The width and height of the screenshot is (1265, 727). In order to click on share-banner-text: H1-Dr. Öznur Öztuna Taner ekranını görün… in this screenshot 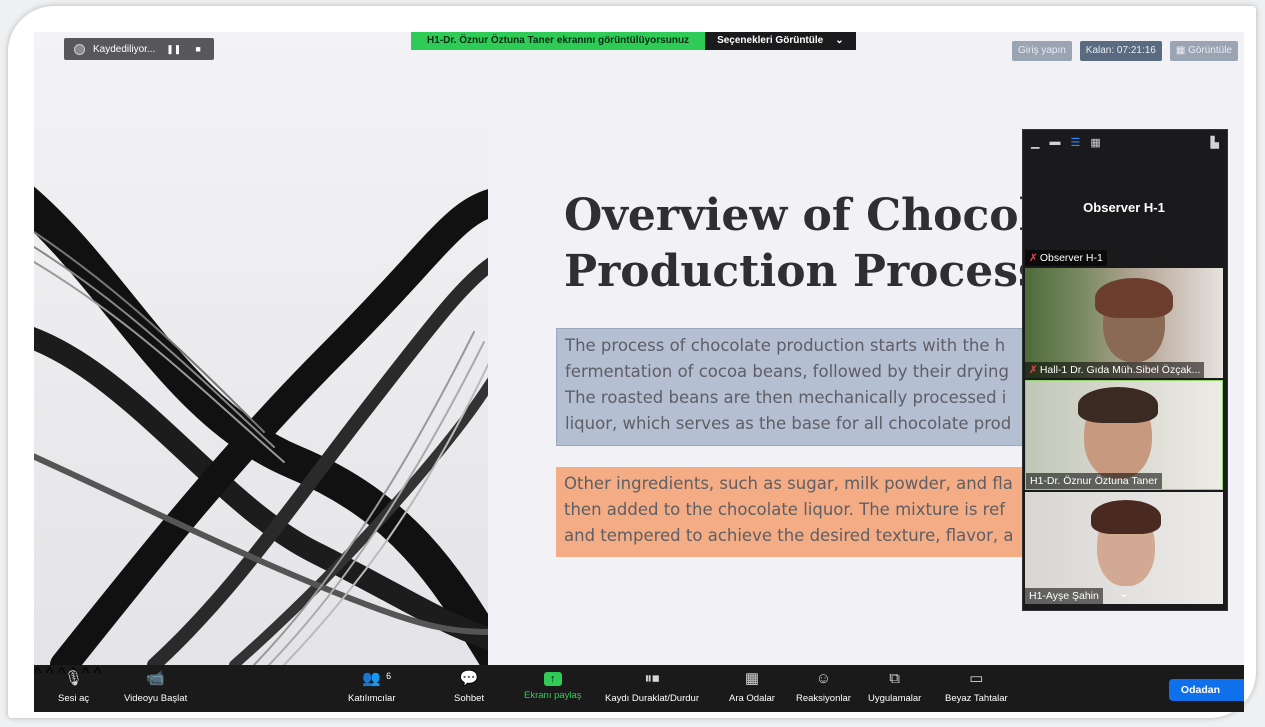, I will do `click(558, 41)`.